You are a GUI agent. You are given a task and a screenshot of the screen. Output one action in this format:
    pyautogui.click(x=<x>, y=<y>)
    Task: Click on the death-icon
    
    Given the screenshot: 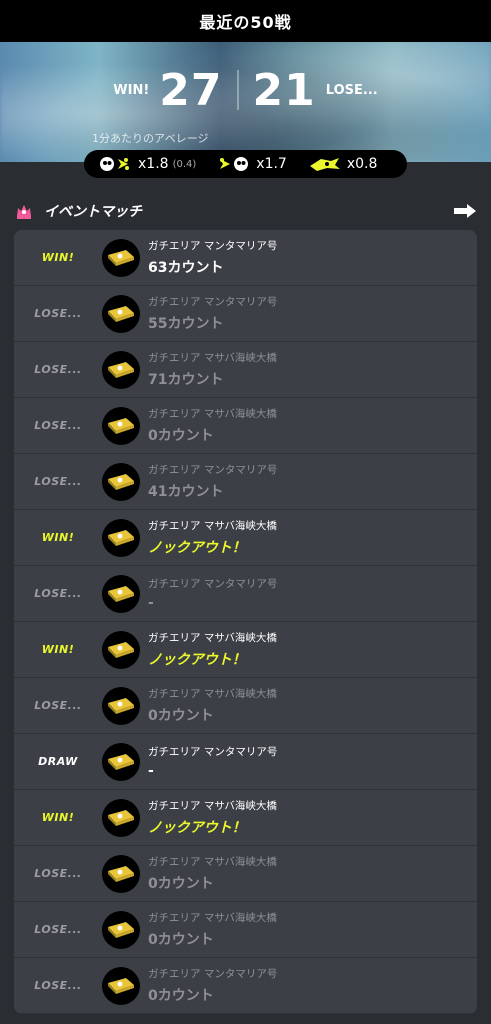 What is the action you would take?
    pyautogui.click(x=234, y=164)
    